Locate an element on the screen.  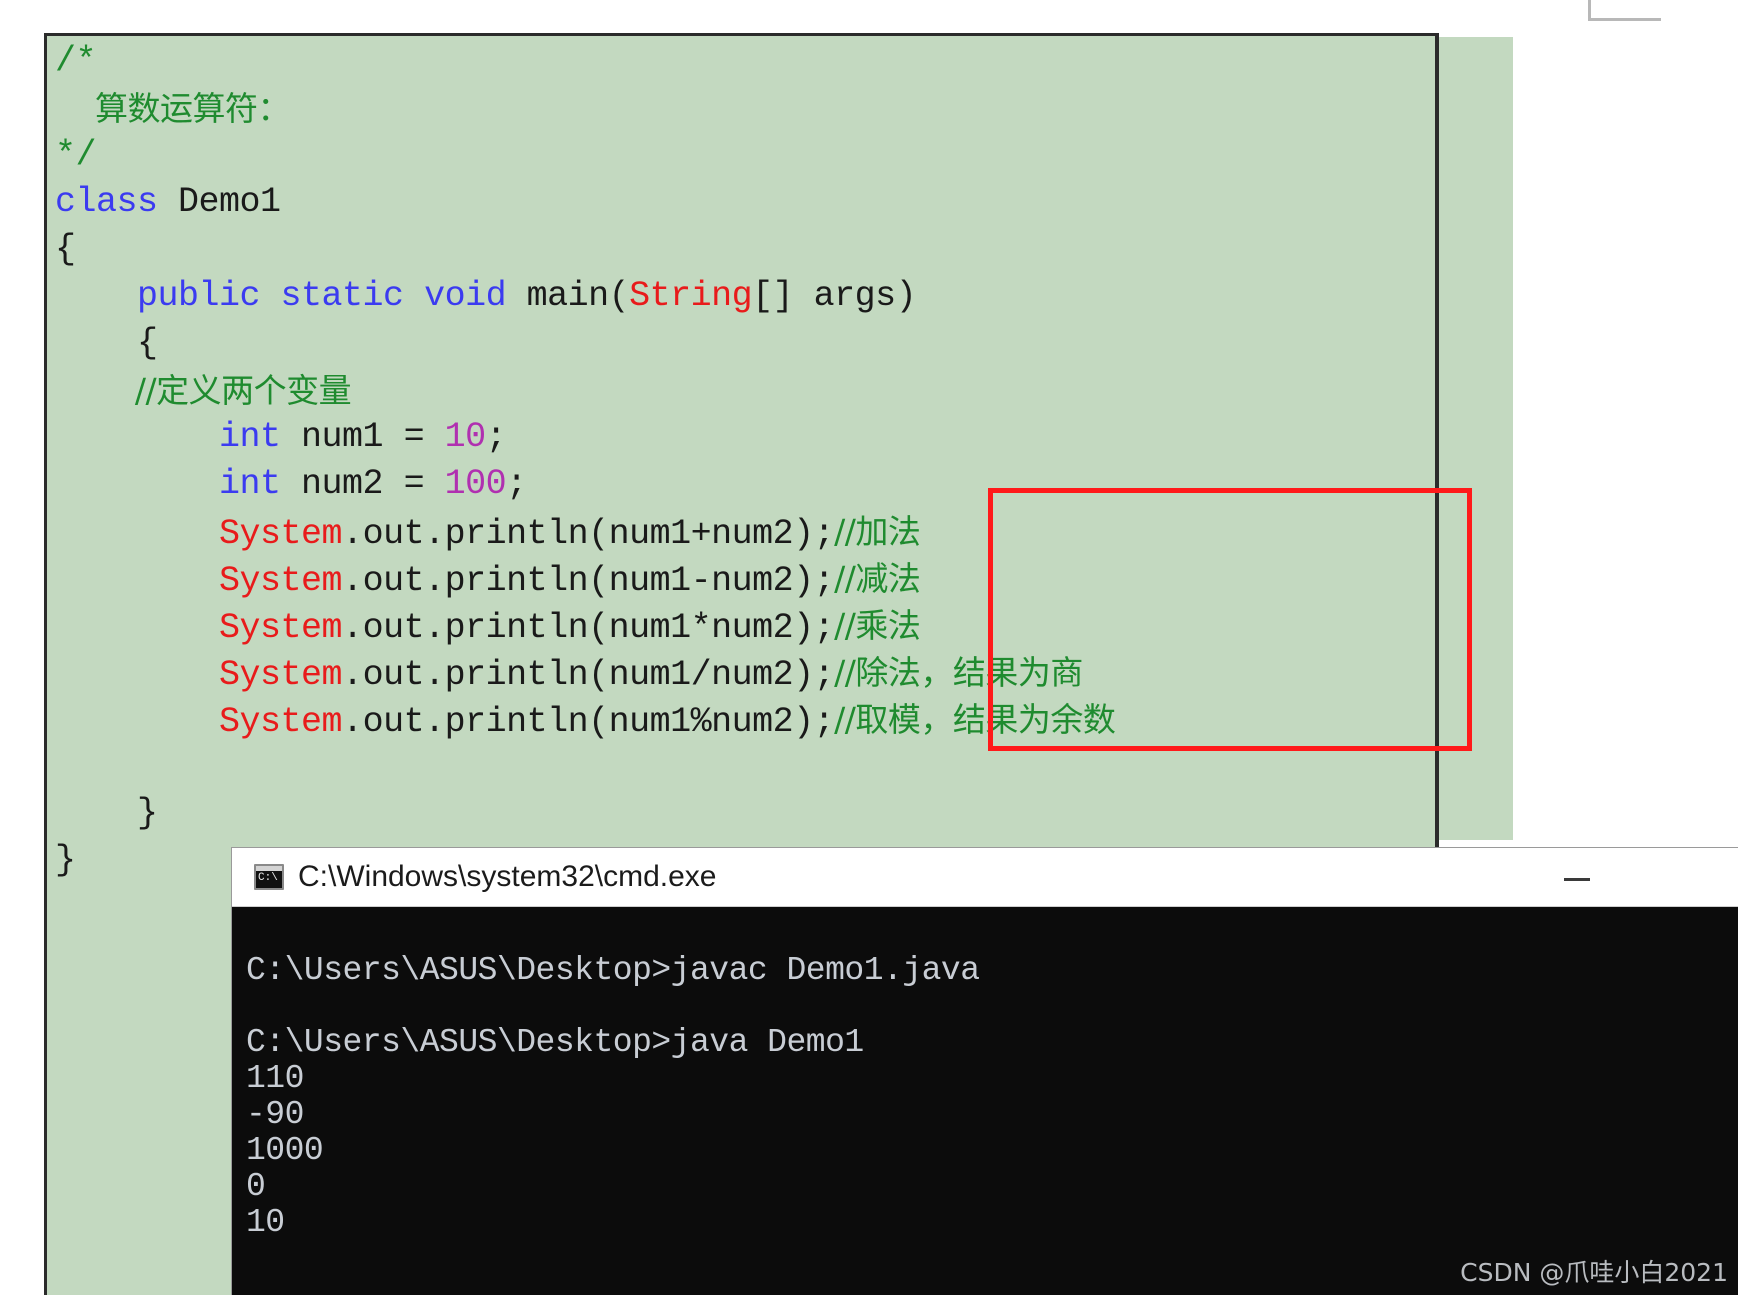
code-line: System.out.println(num1-num2);//减法 is located at coordinates (745, 578).